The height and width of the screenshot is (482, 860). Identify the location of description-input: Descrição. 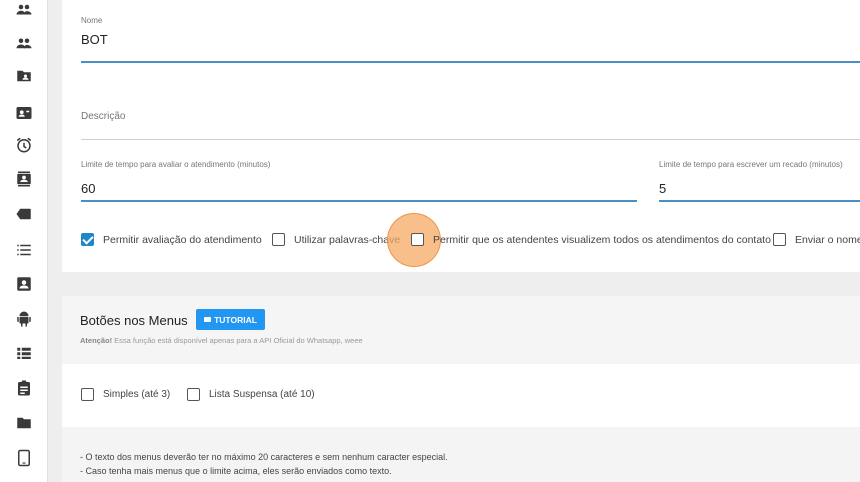
(103, 116).